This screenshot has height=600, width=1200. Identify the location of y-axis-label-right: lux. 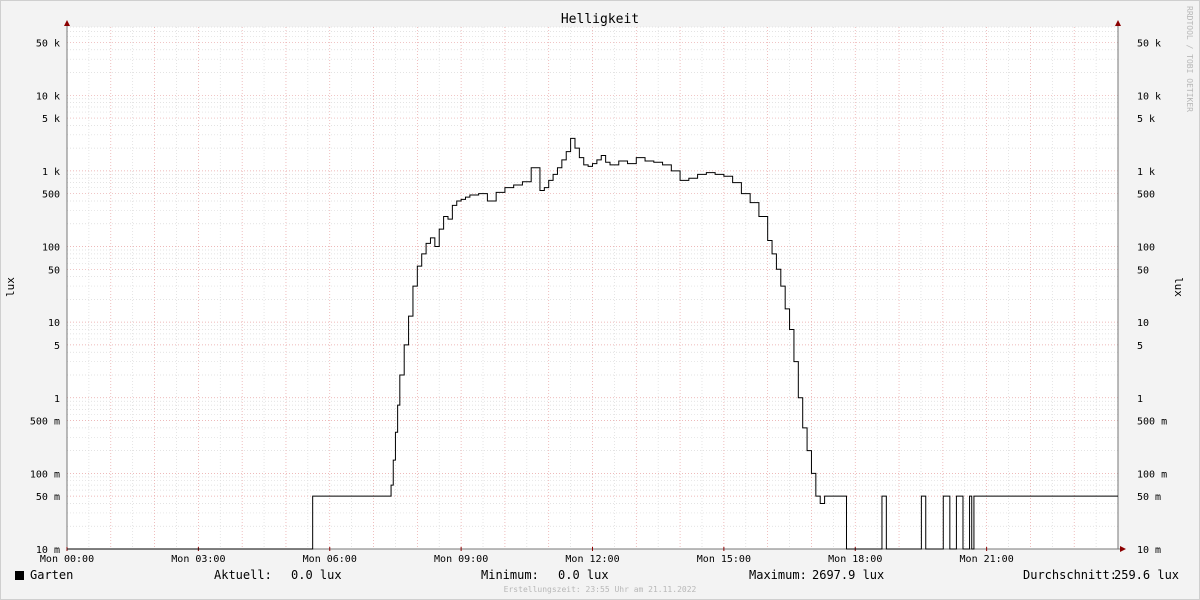
(1178, 287).